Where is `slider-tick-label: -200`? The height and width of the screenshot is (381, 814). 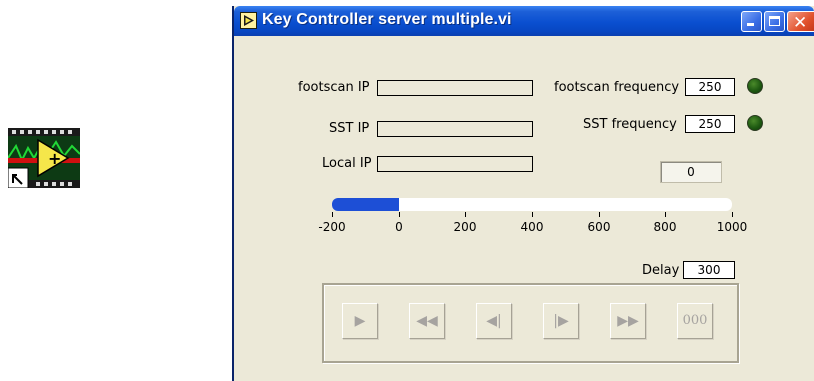 slider-tick-label: -200 is located at coordinates (332, 227).